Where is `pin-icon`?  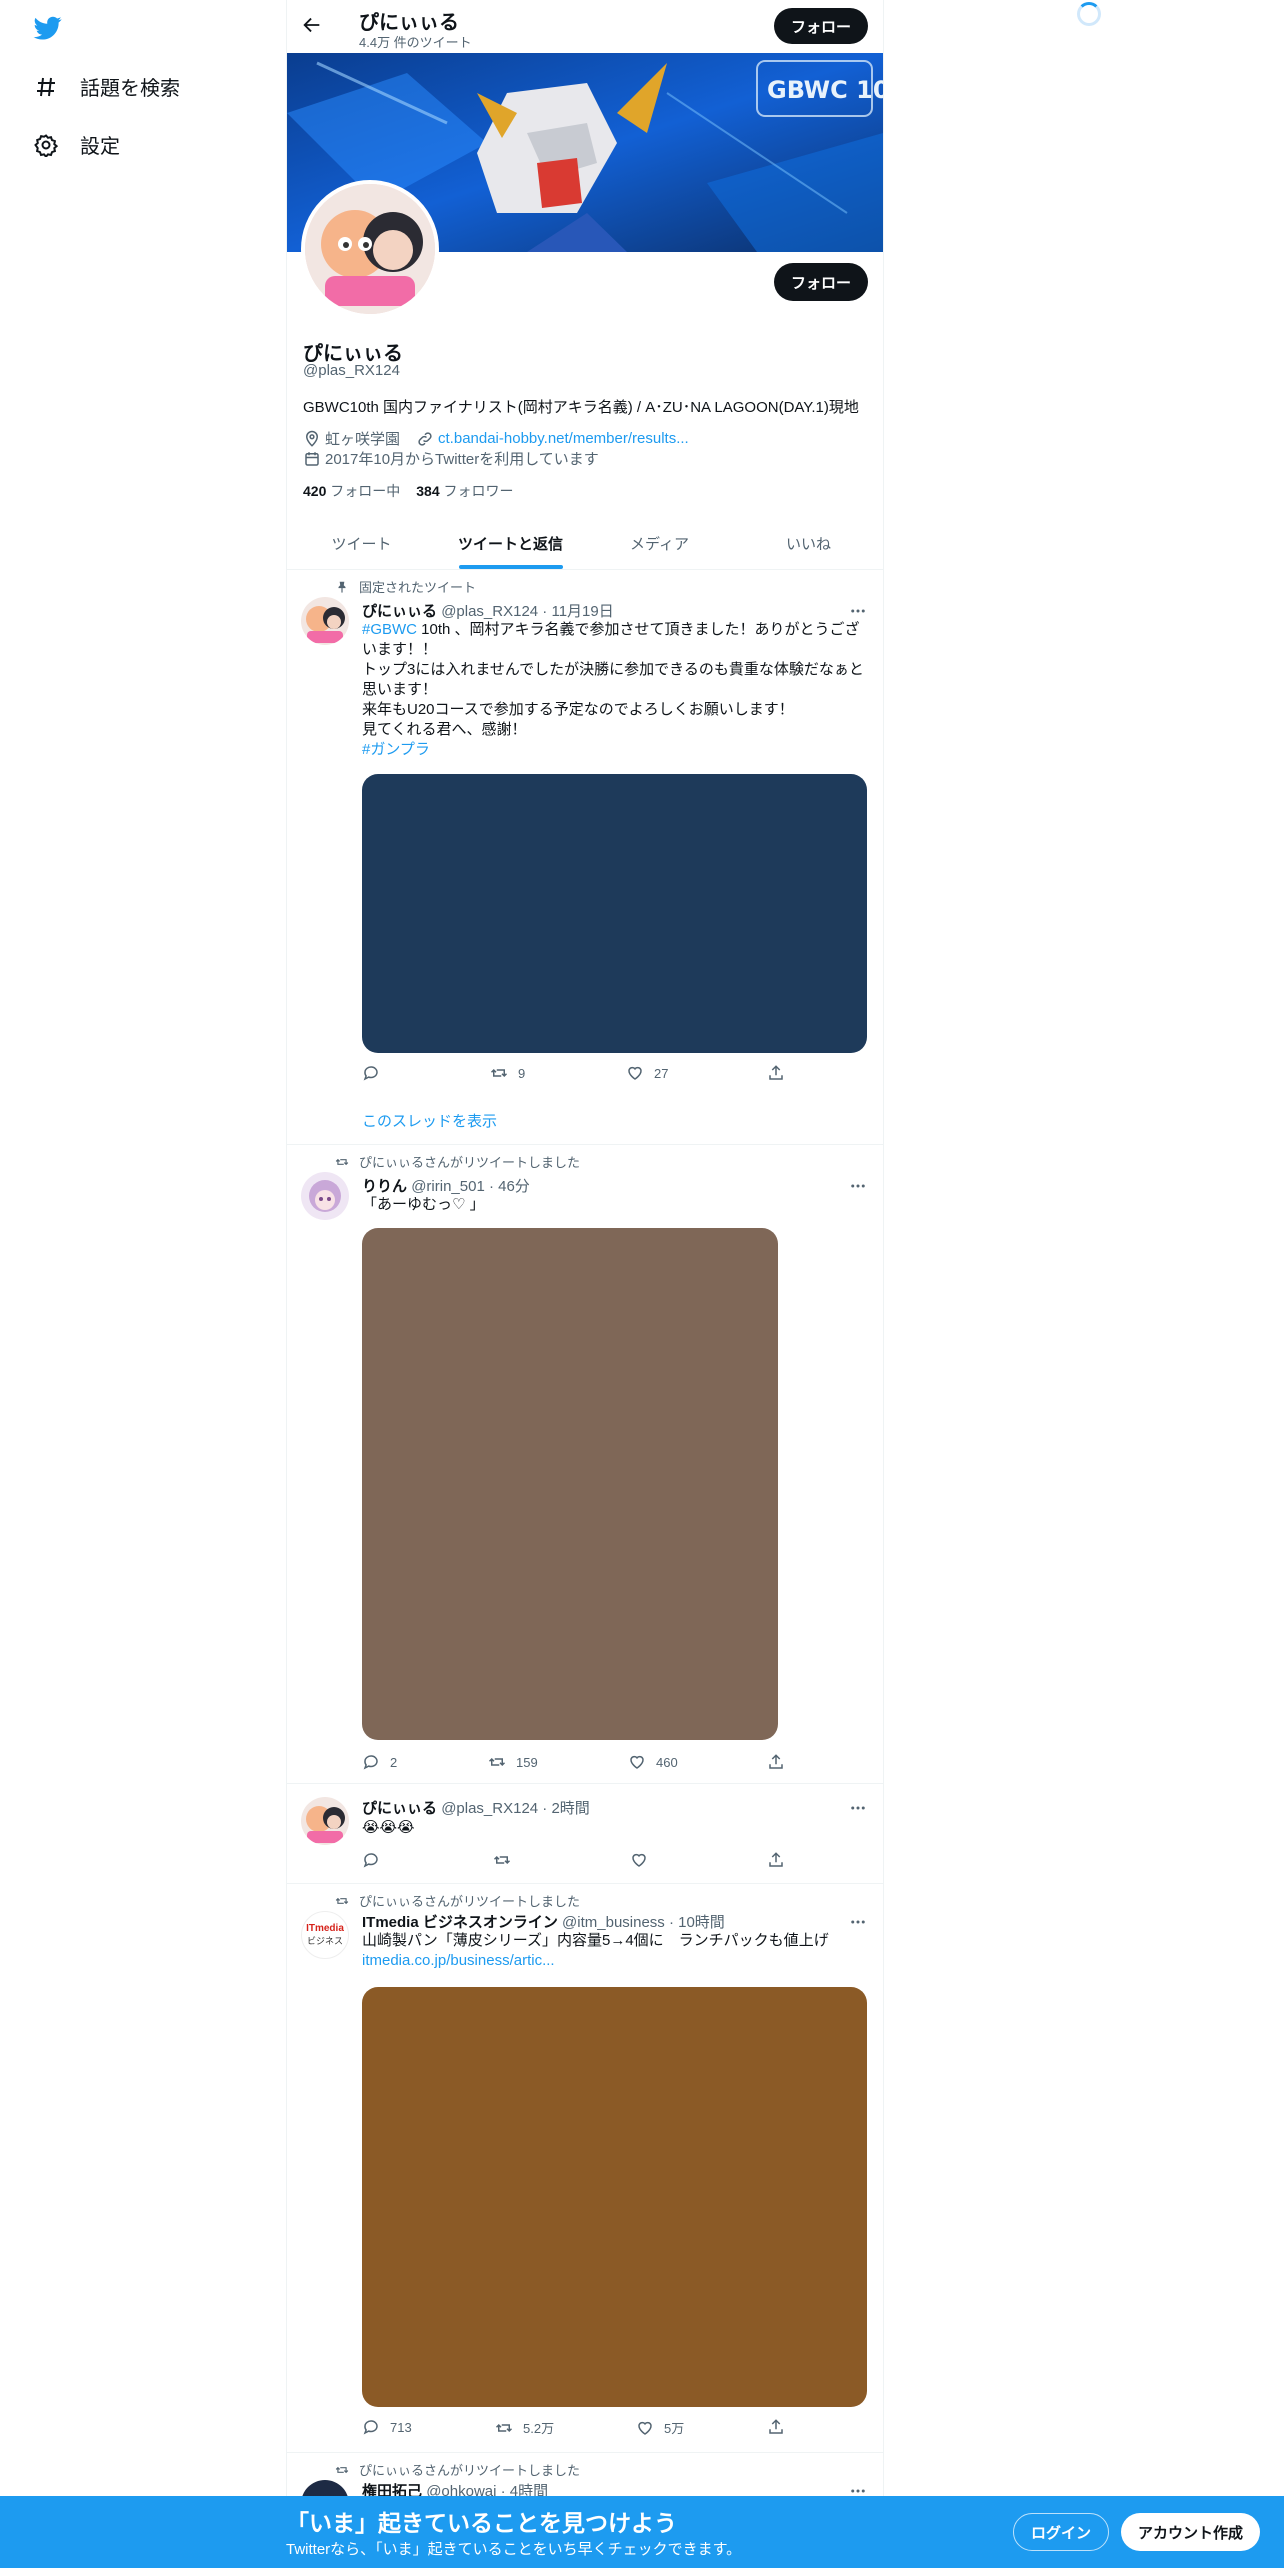 pin-icon is located at coordinates (342, 587).